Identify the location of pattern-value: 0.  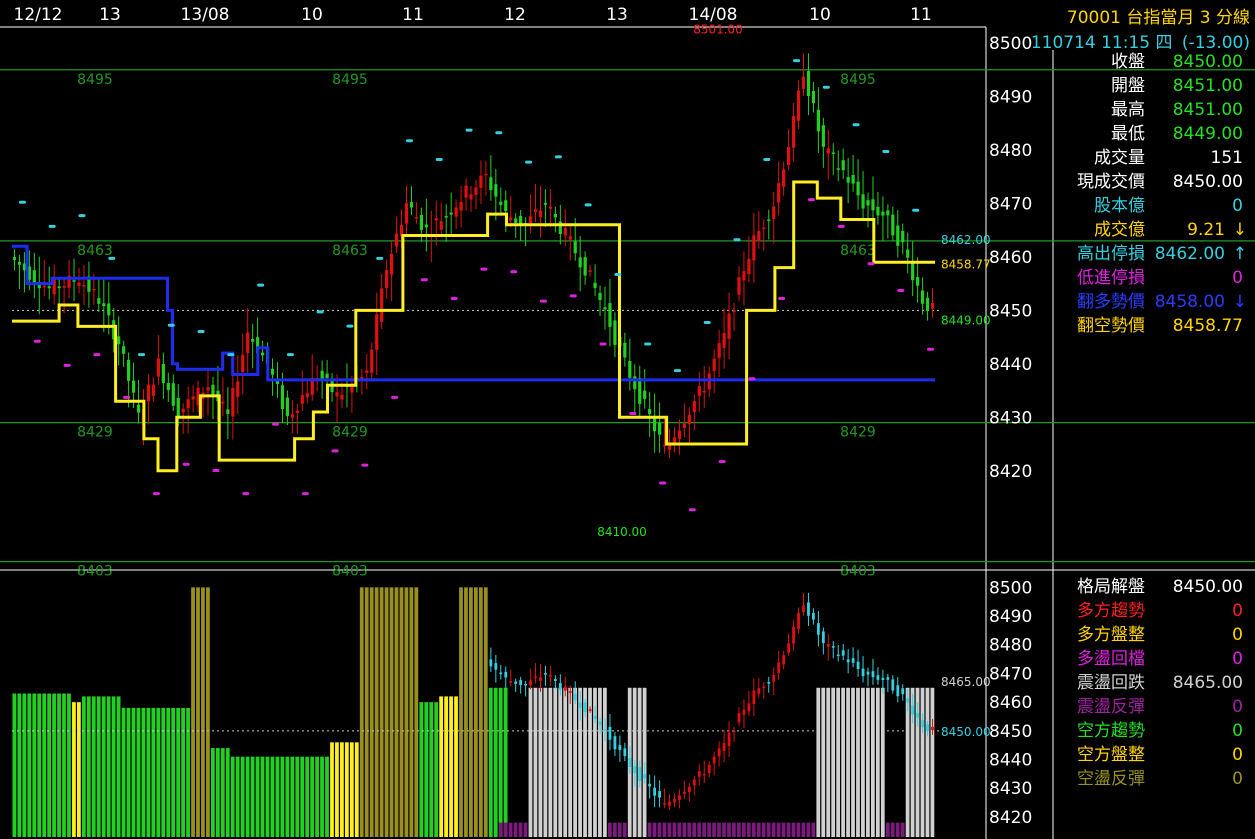
(1237, 611).